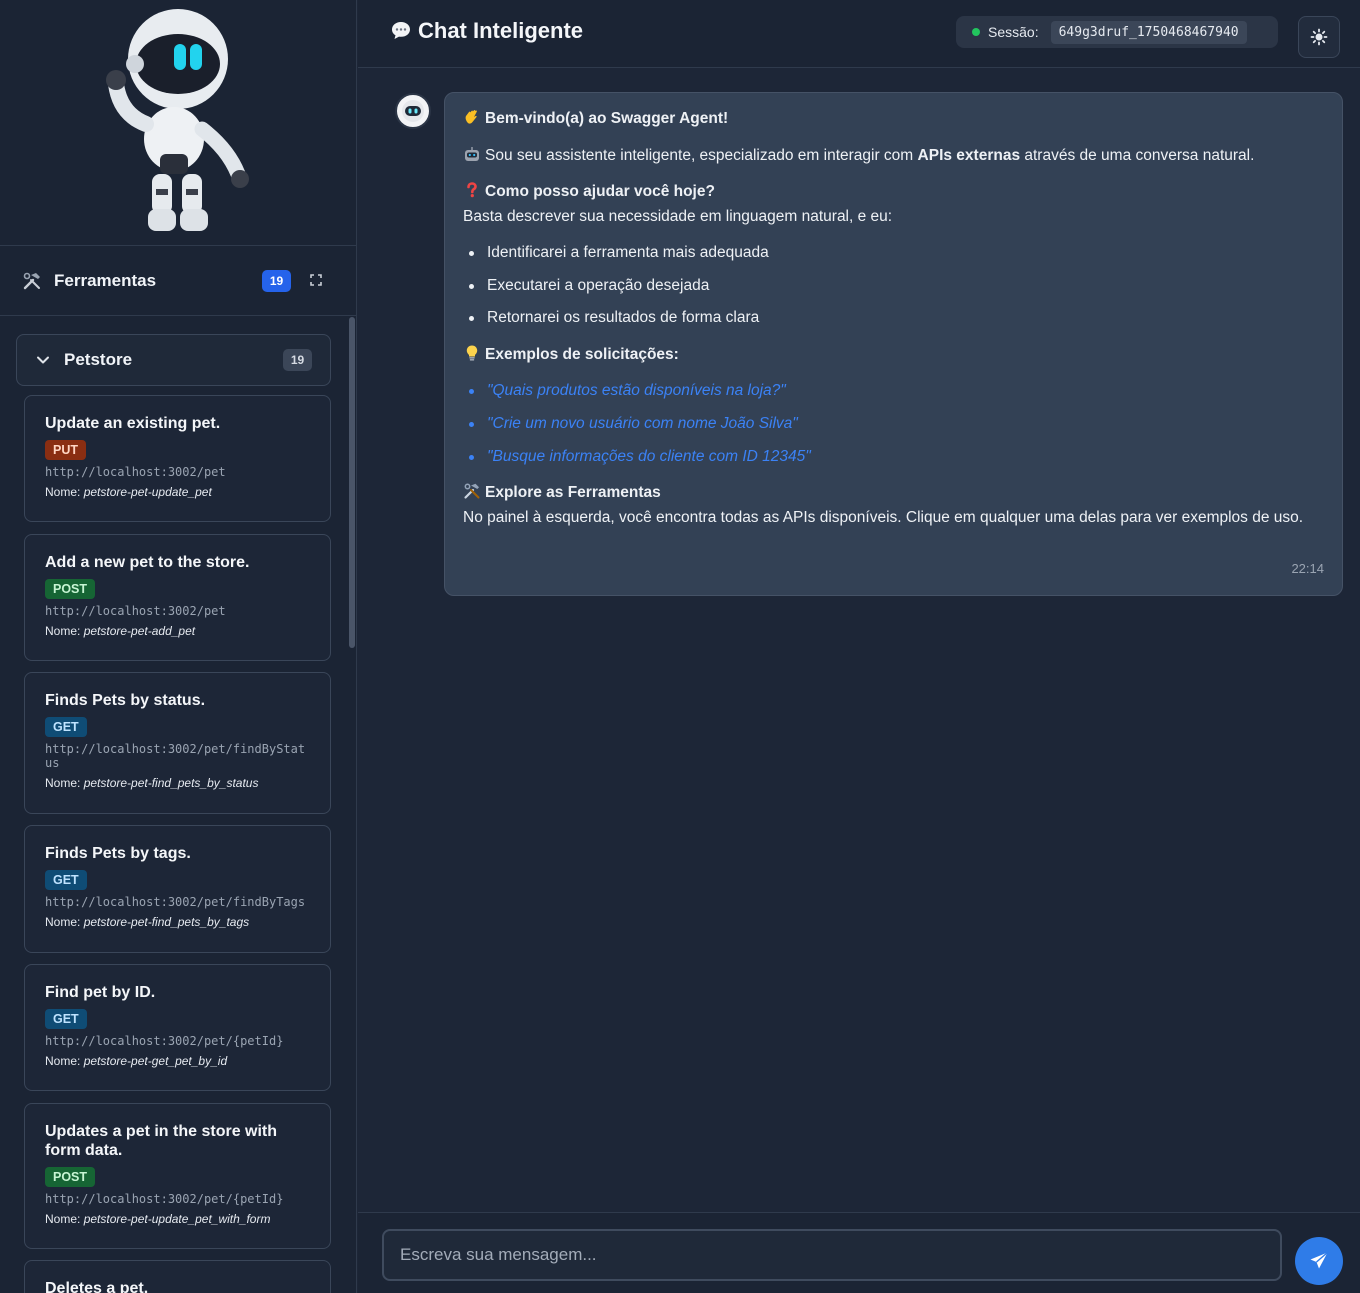 The image size is (1360, 1293). I want to click on tool-name: Nome: petstore-pet-update_pet, so click(128, 492).